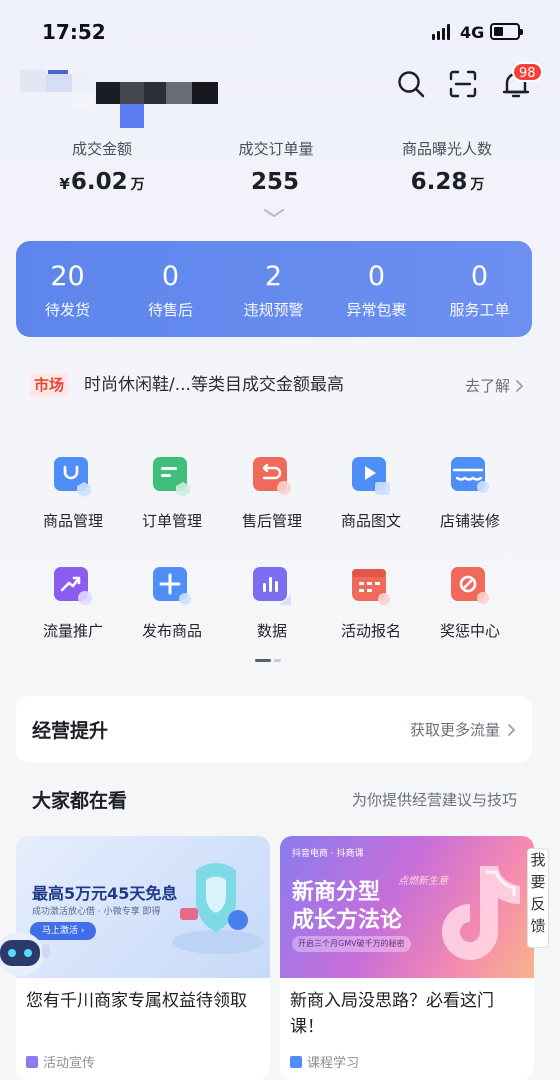  What do you see at coordinates (423, 881) in the screenshot?
I see `banner-accent: 点燃新生意` at bounding box center [423, 881].